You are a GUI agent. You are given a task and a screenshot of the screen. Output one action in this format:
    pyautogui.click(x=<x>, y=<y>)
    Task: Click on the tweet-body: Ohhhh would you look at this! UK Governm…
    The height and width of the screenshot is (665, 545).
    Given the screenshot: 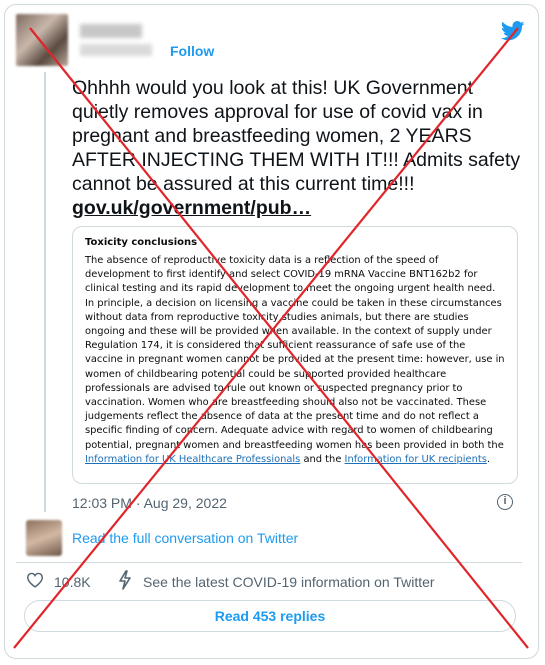 What is the action you would take?
    pyautogui.click(x=296, y=136)
    